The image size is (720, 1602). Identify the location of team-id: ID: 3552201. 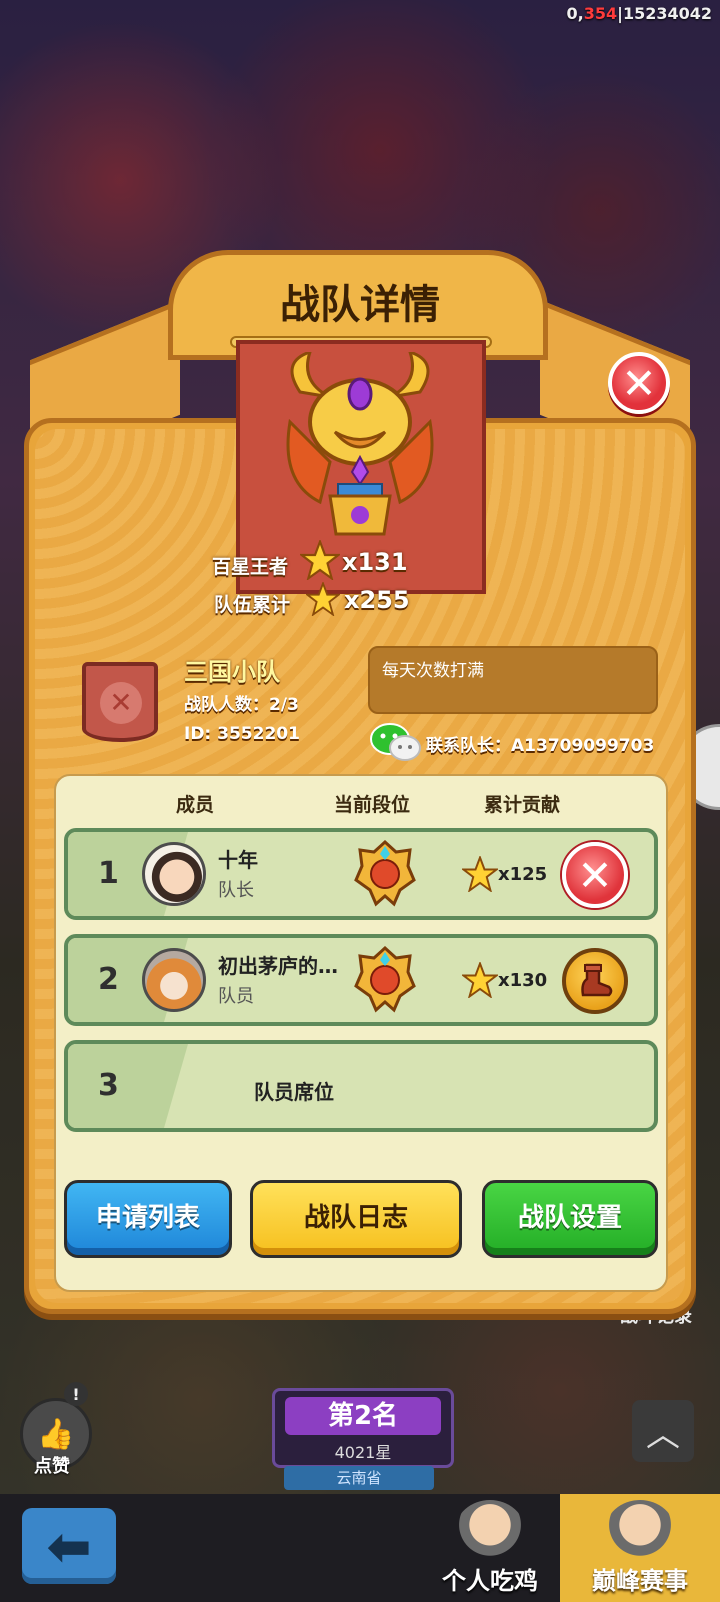
(242, 734).